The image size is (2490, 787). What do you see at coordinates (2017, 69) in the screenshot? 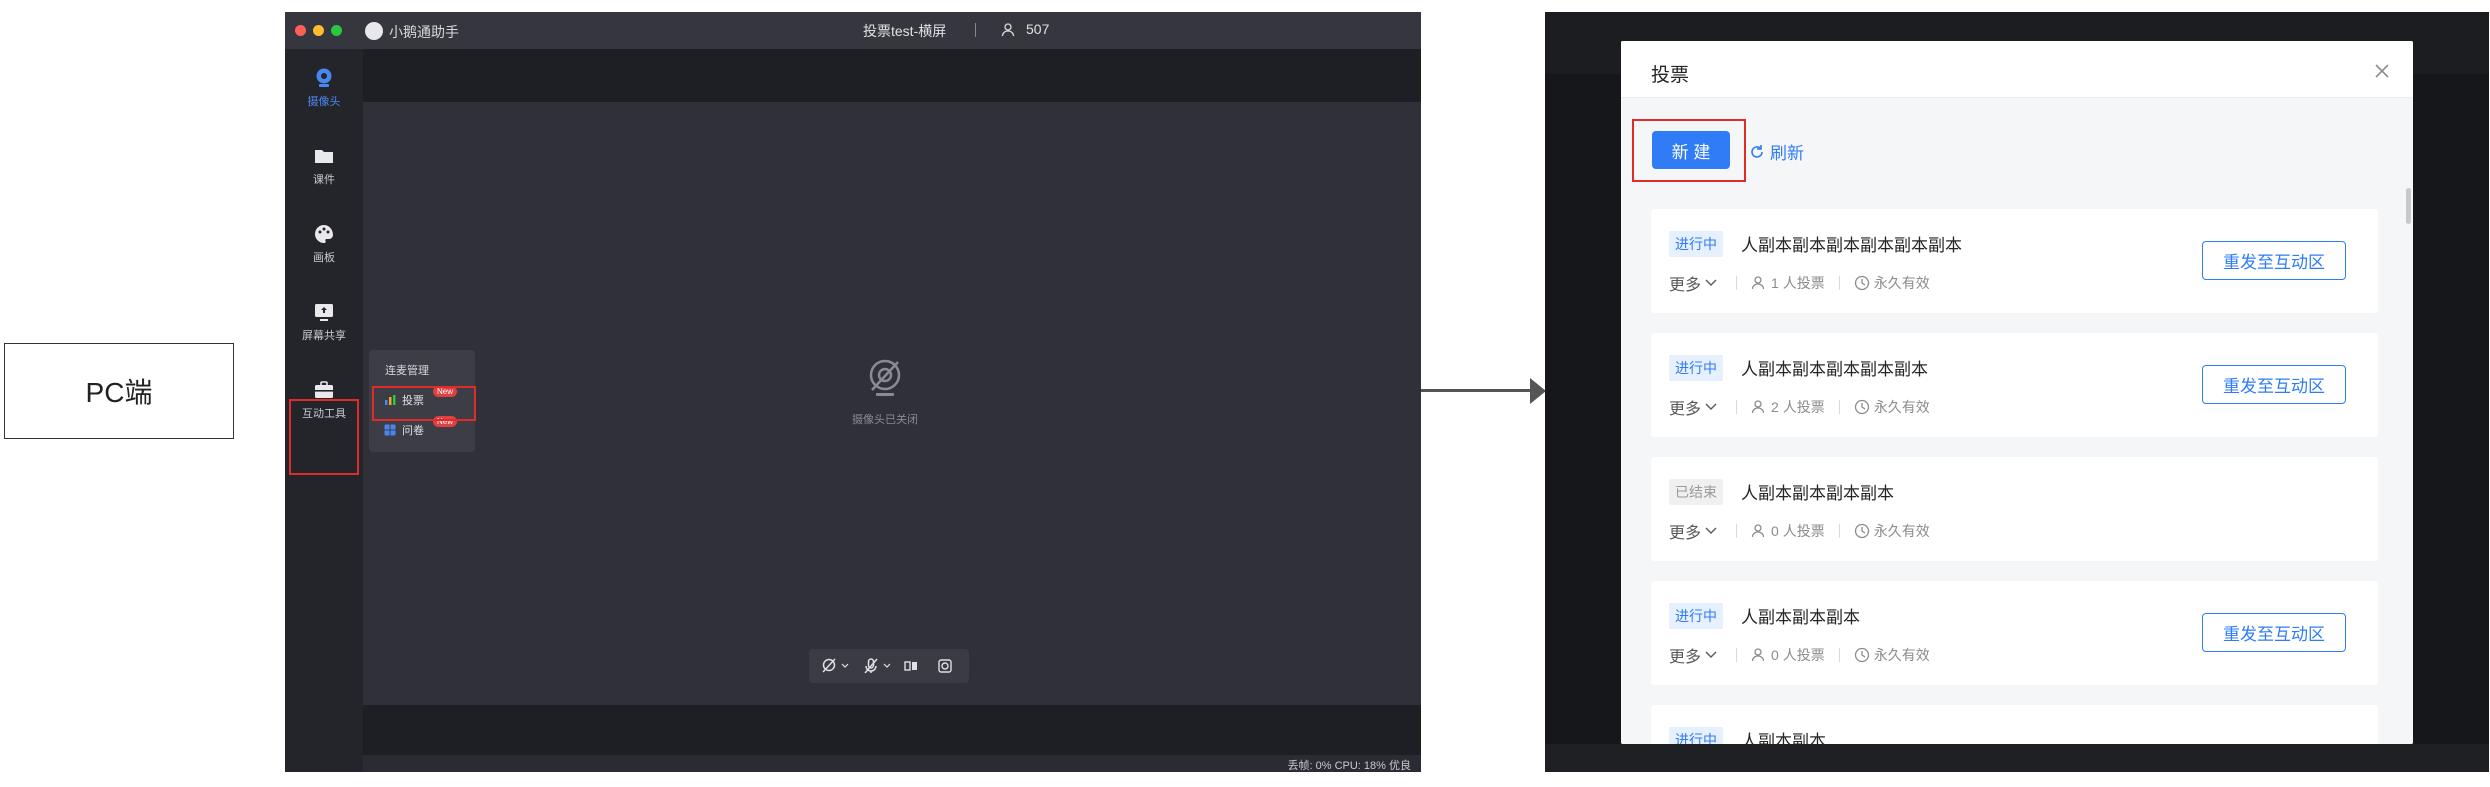
I see `dialog-header: 投票` at bounding box center [2017, 69].